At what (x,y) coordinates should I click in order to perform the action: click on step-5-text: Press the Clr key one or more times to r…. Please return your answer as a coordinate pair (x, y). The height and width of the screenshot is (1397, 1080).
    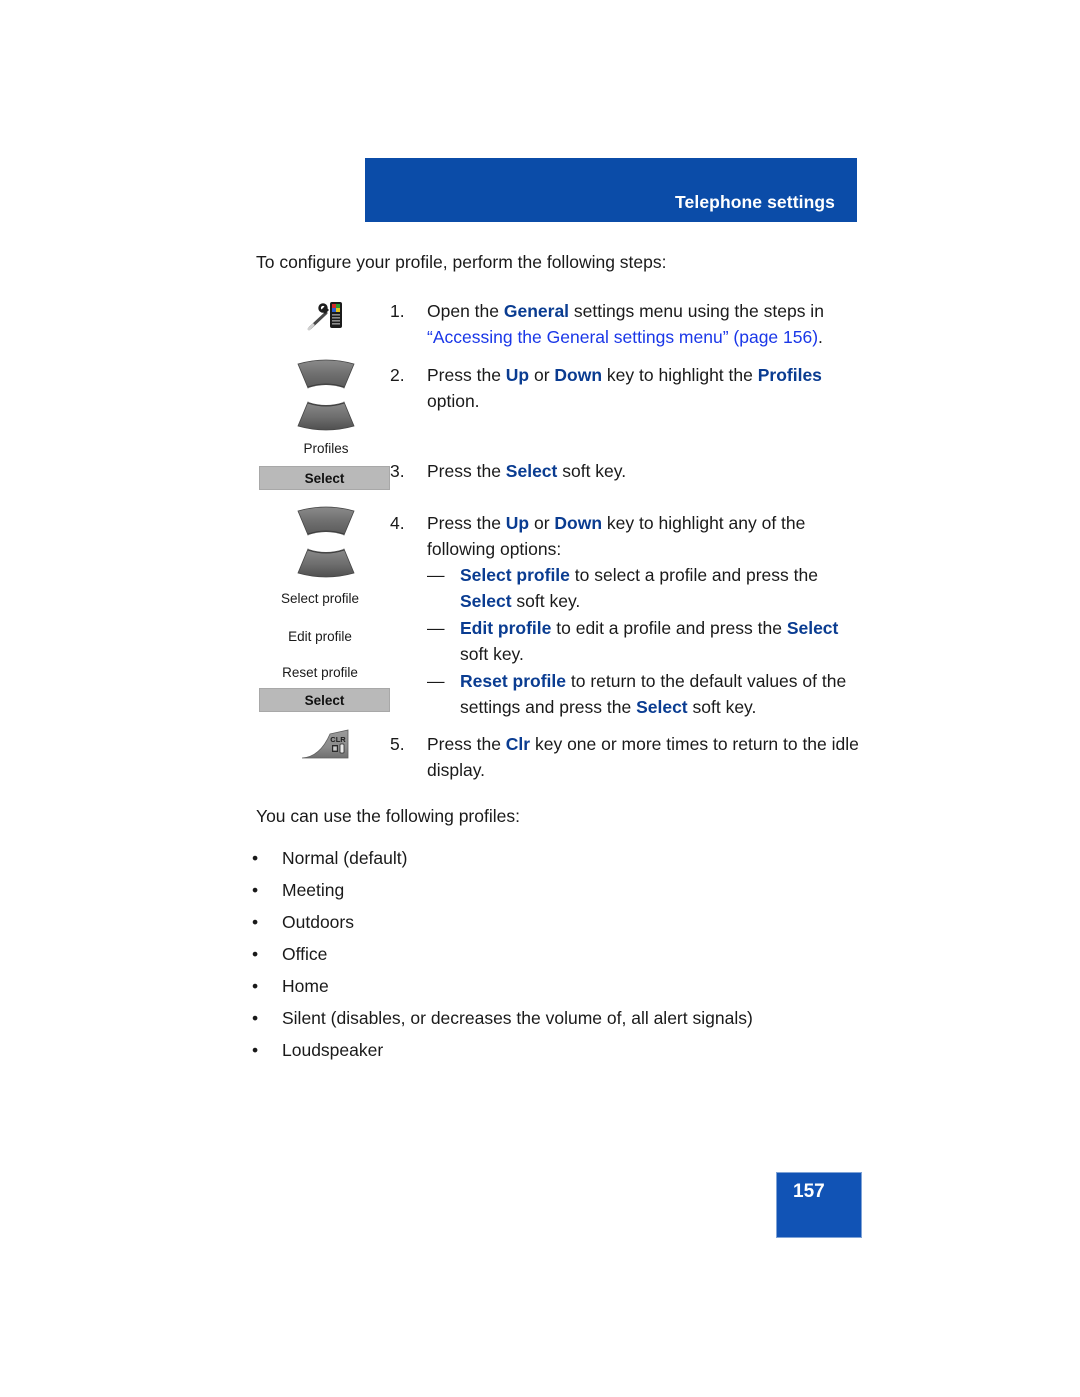
    Looking at the image, I should click on (643, 757).